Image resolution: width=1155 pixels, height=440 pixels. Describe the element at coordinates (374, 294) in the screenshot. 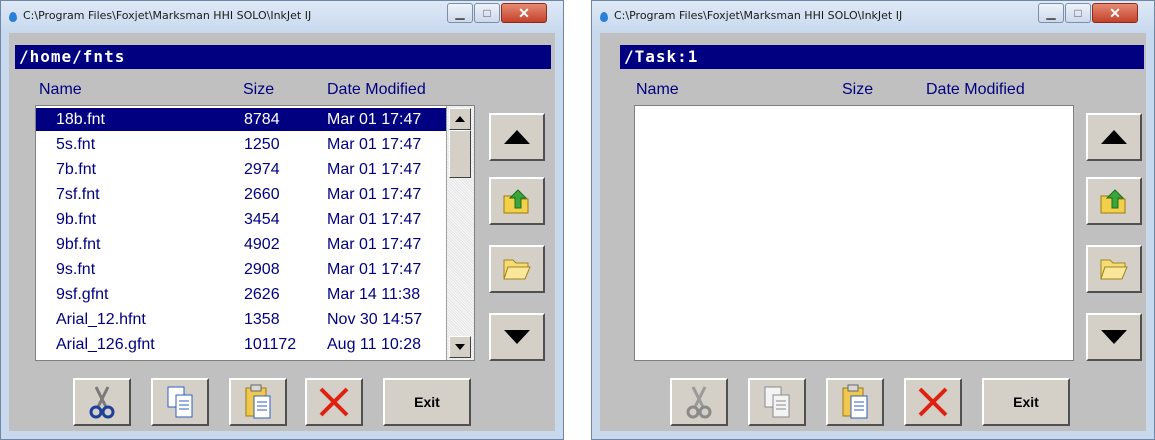

I see `file-date: Mar 14 11:38` at that location.